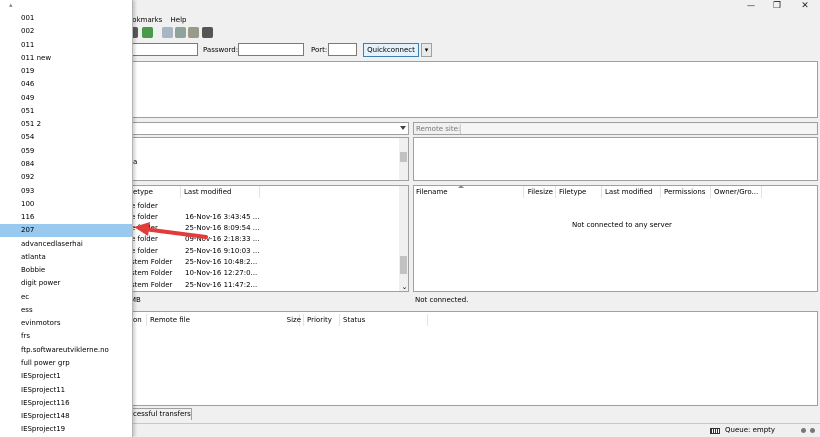  Describe the element at coordinates (265, 192) in the screenshot. I see `local-file-header: letype Last modified` at that location.